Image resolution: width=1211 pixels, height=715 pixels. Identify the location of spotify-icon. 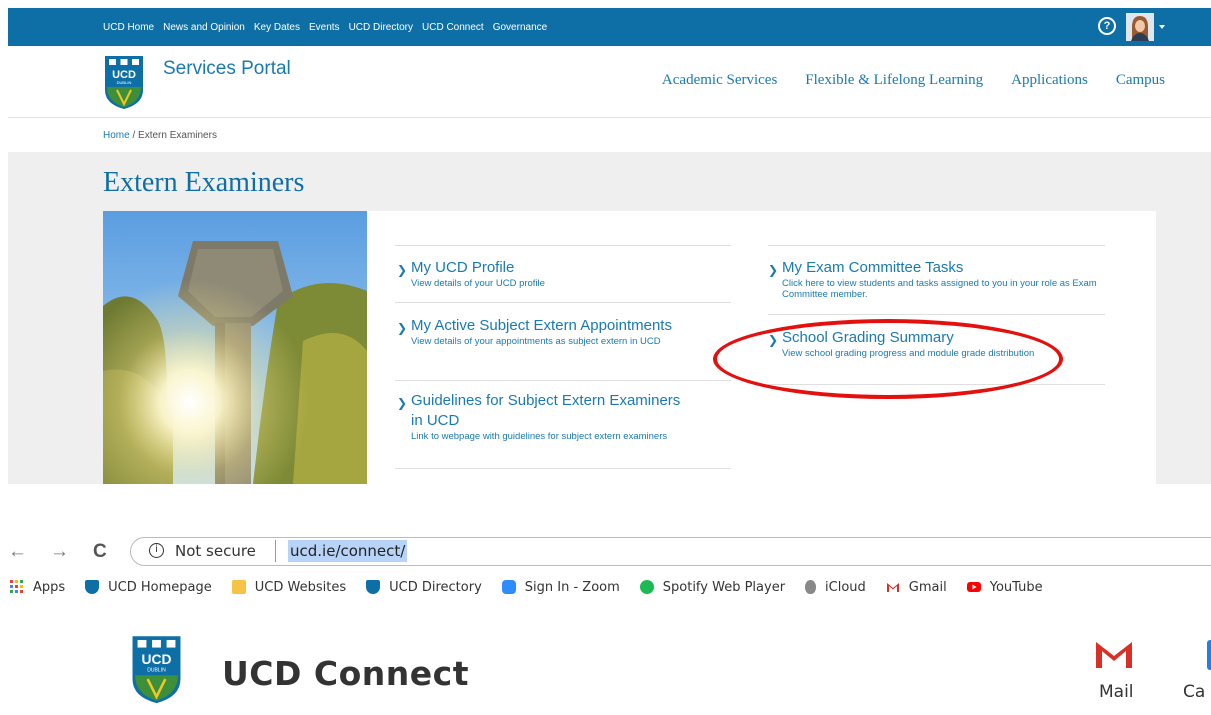
(646, 587).